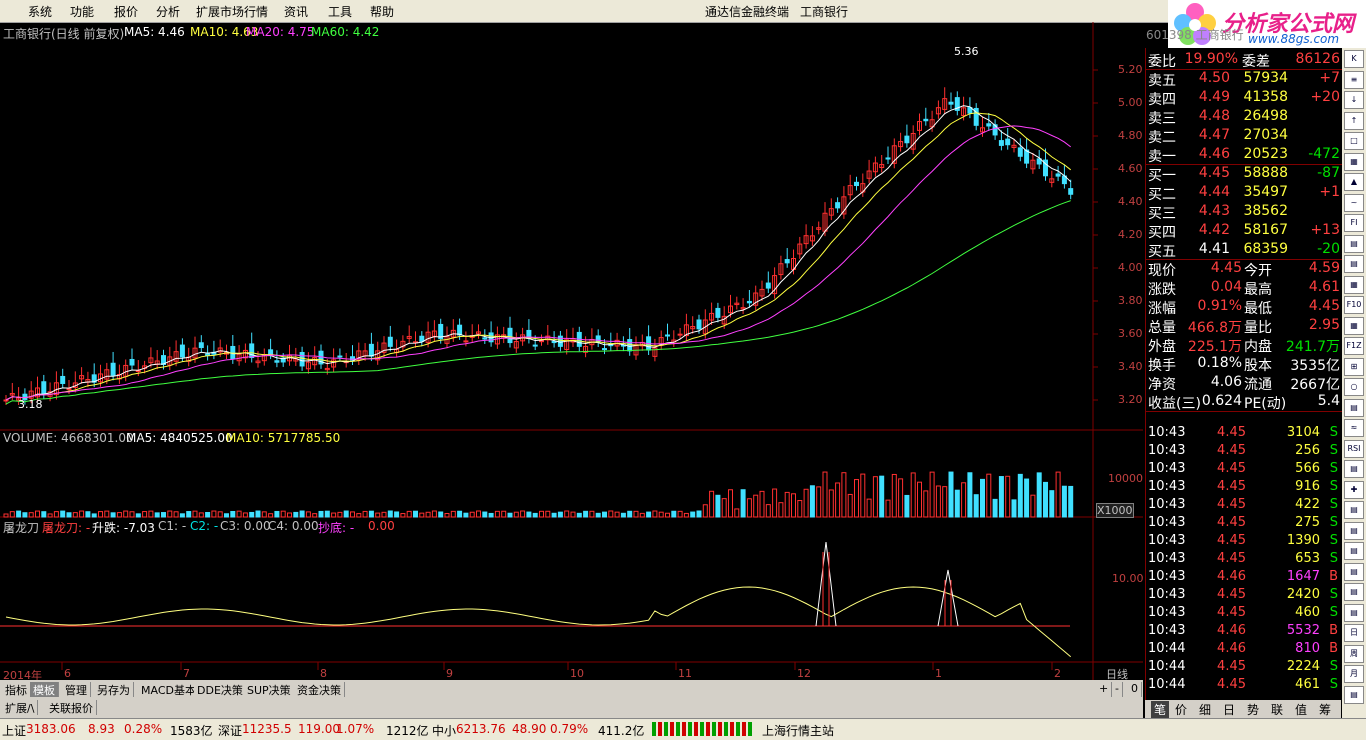 The image size is (1366, 740). What do you see at coordinates (1354, 202) in the screenshot?
I see `toolbar-icon-7: ~` at bounding box center [1354, 202].